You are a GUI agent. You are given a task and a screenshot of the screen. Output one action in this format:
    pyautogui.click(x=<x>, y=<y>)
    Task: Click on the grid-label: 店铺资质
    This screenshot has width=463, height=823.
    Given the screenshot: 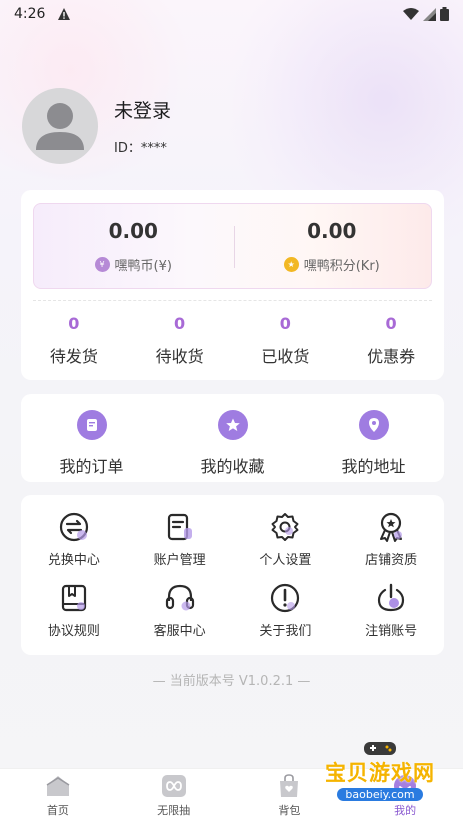 What is the action you would take?
    pyautogui.click(x=391, y=560)
    